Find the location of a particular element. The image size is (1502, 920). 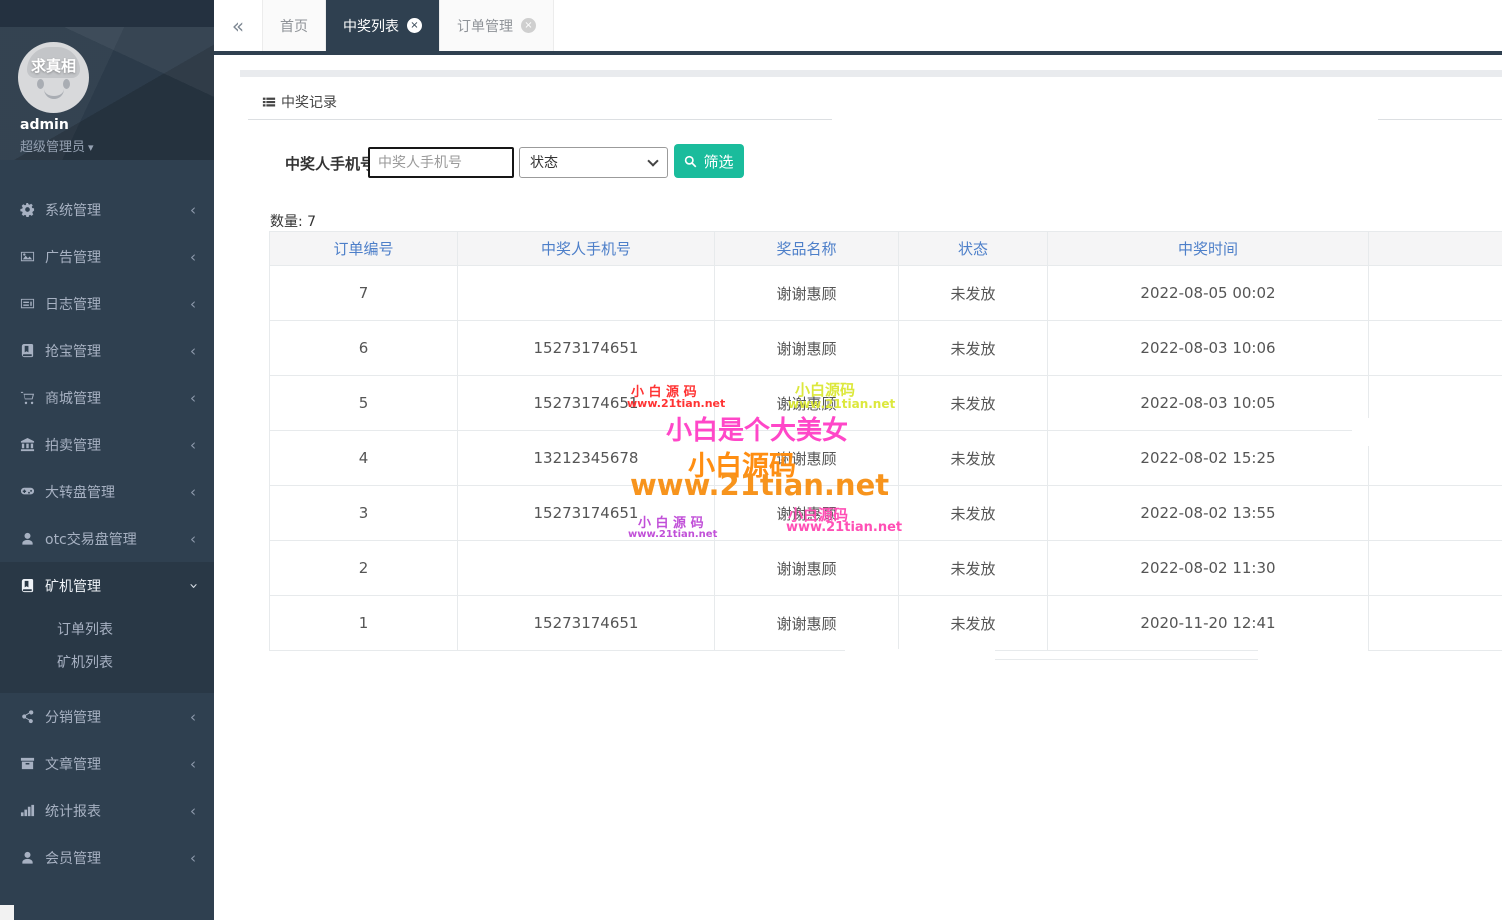

submenu-item-0: 订单列表 is located at coordinates (107, 628).